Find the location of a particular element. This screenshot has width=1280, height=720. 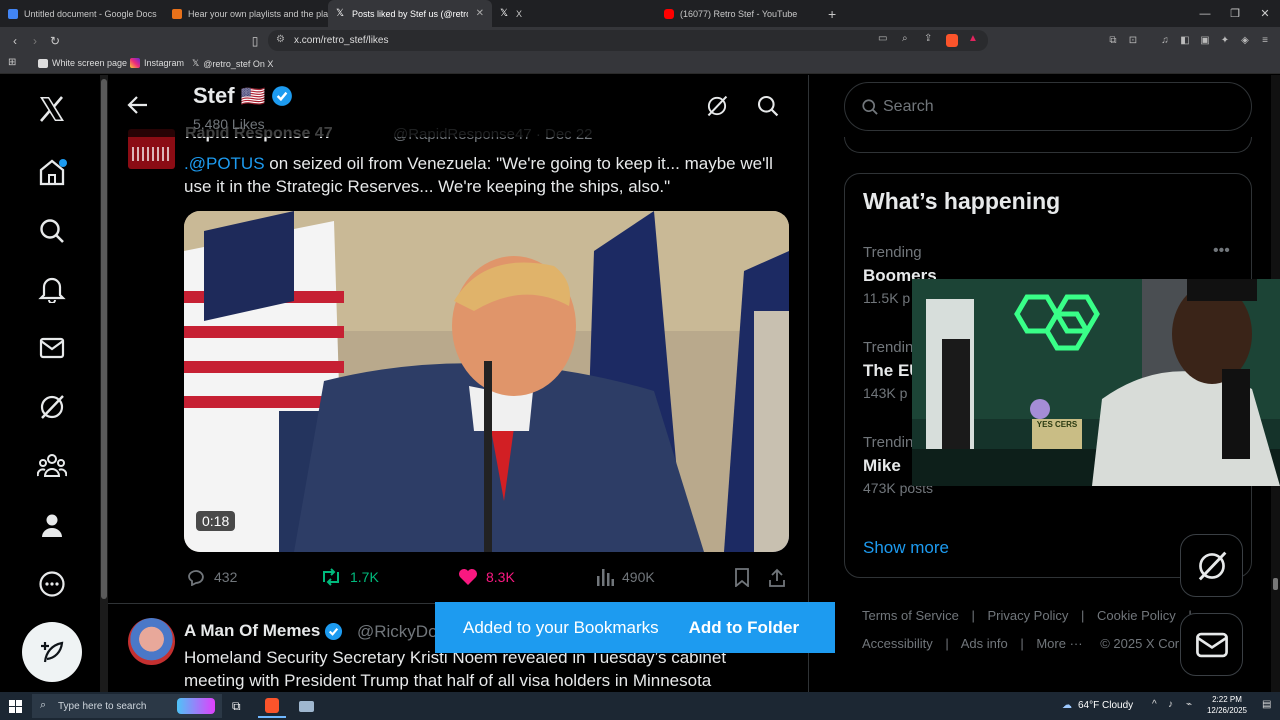

share-icon: ⇪ is located at coordinates (928, 38).